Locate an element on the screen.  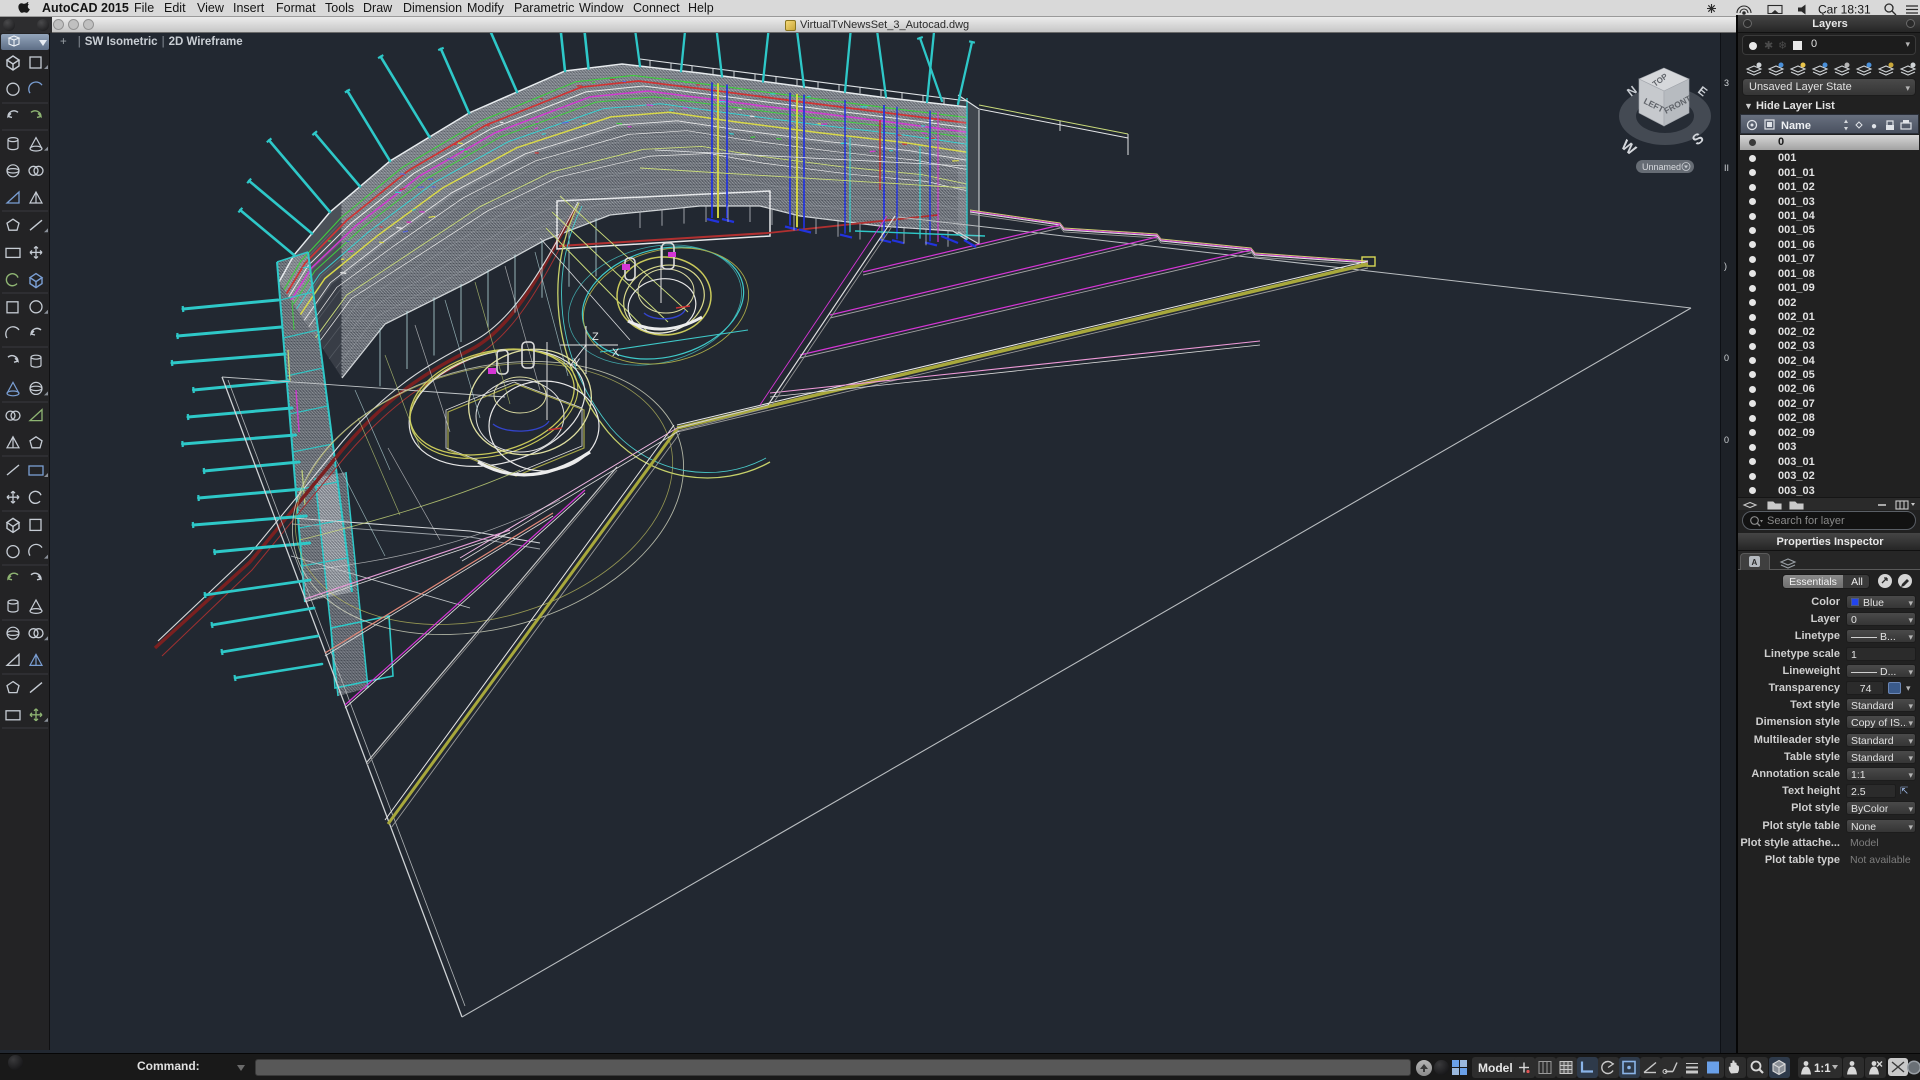
svg-text: 1:1 is located at coordinates (1822, 1069).